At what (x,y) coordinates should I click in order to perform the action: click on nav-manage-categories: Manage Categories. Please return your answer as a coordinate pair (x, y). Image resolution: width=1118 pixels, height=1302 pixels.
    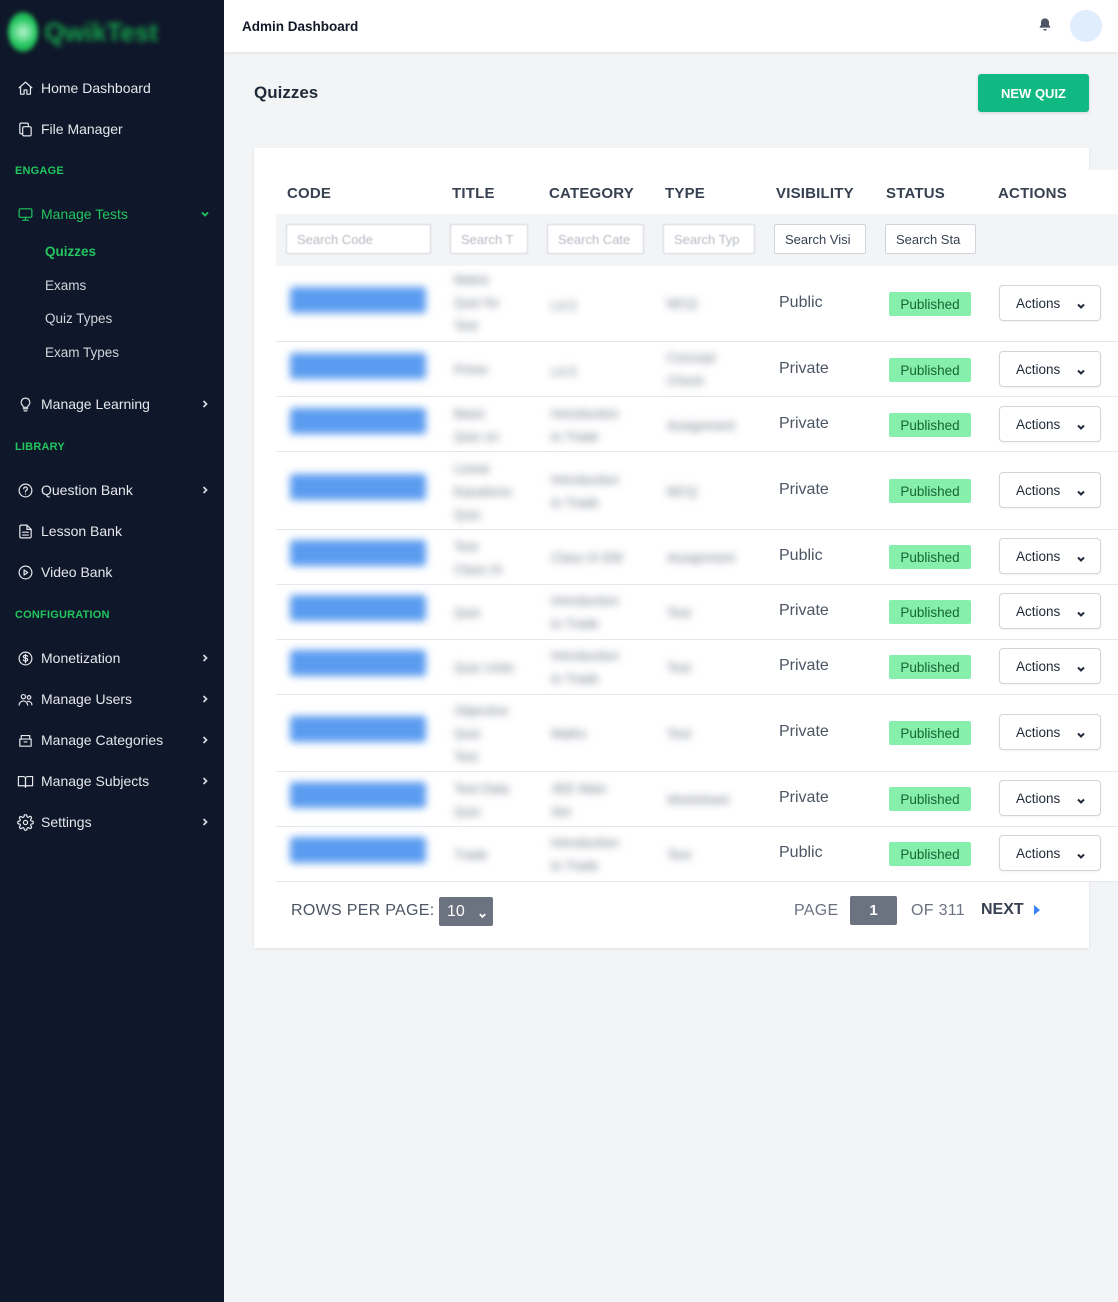
    Looking at the image, I should click on (113, 740).